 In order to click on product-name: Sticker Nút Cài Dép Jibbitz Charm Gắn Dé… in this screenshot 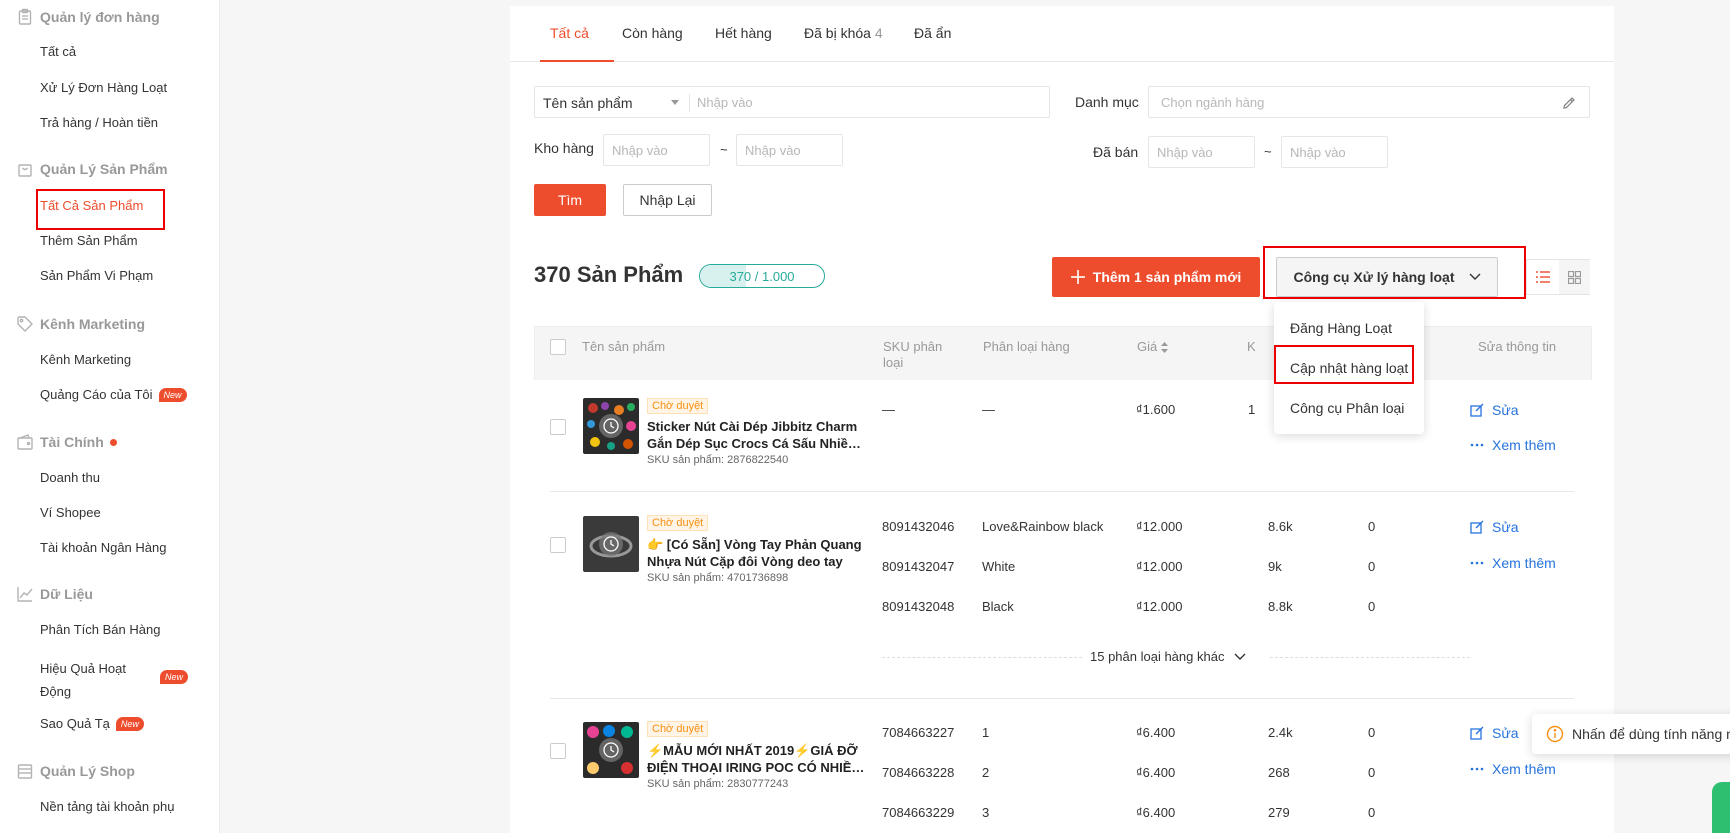, I will do `click(756, 435)`.